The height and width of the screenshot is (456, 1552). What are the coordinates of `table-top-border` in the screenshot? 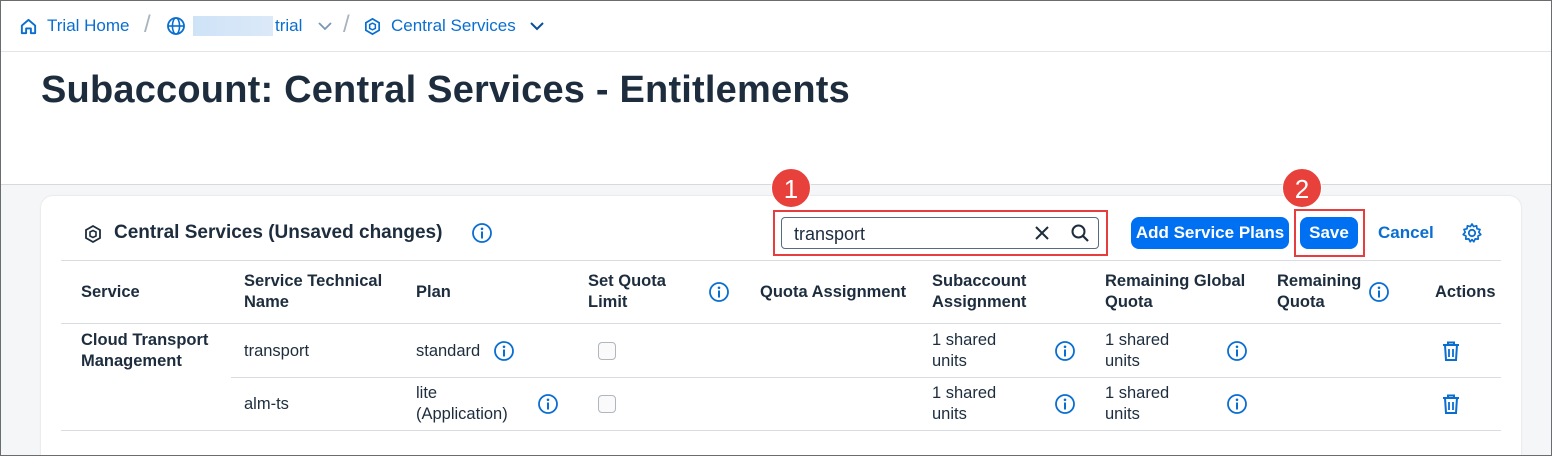 It's located at (781, 260).